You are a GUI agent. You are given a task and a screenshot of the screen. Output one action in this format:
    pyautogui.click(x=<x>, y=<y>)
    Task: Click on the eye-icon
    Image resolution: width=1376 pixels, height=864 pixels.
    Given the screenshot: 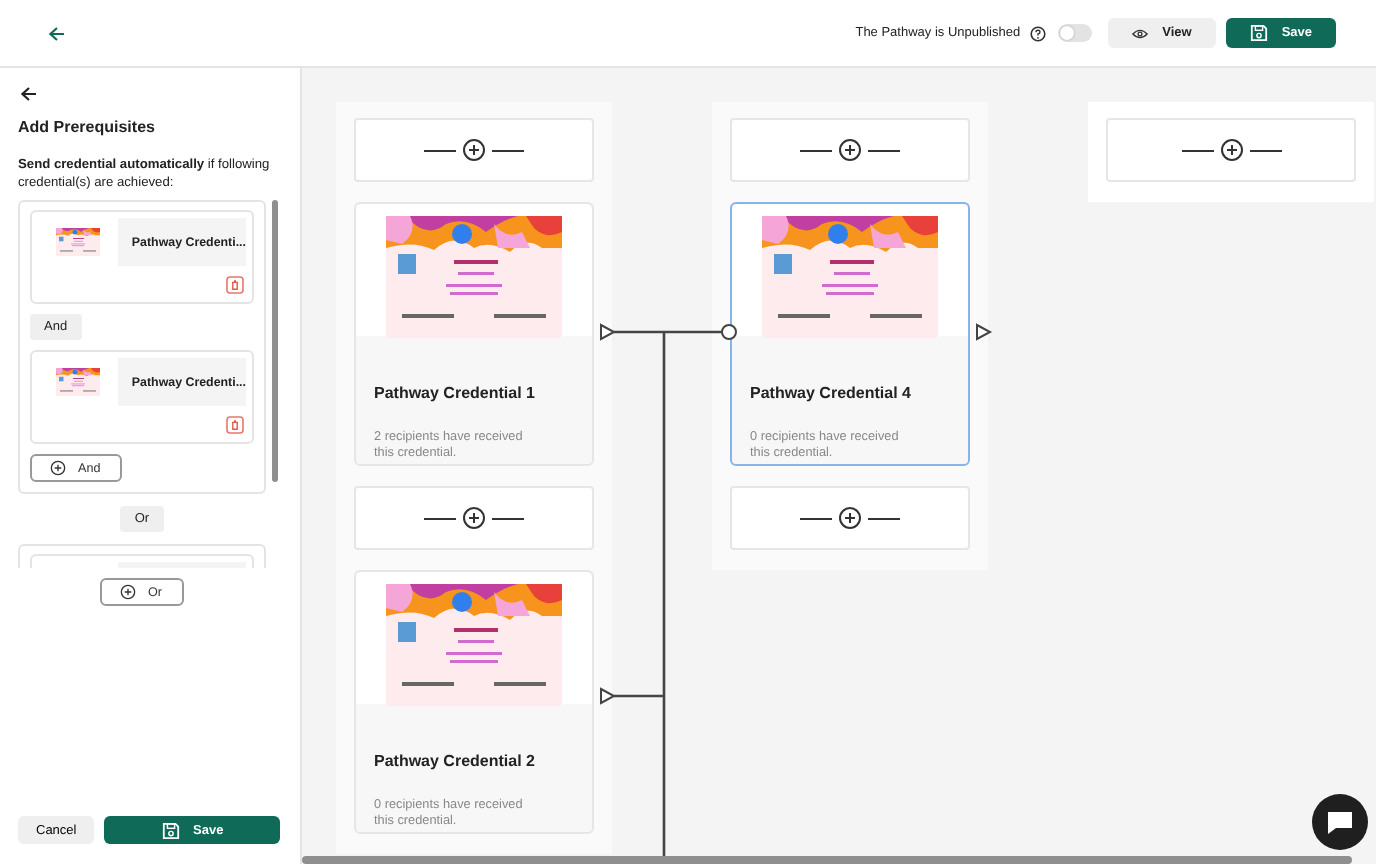 What is the action you would take?
    pyautogui.click(x=1140, y=33)
    